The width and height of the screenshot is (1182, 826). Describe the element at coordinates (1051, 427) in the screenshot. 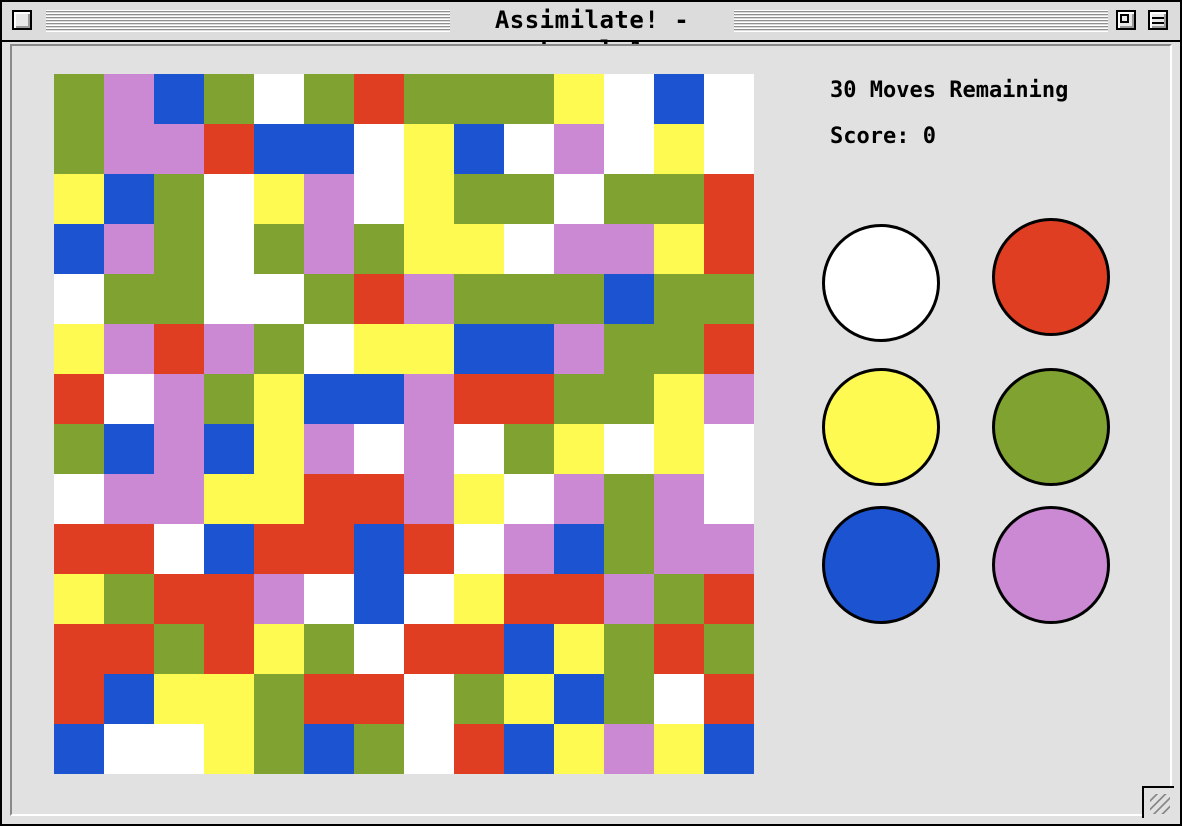

I see `color-button-green` at that location.